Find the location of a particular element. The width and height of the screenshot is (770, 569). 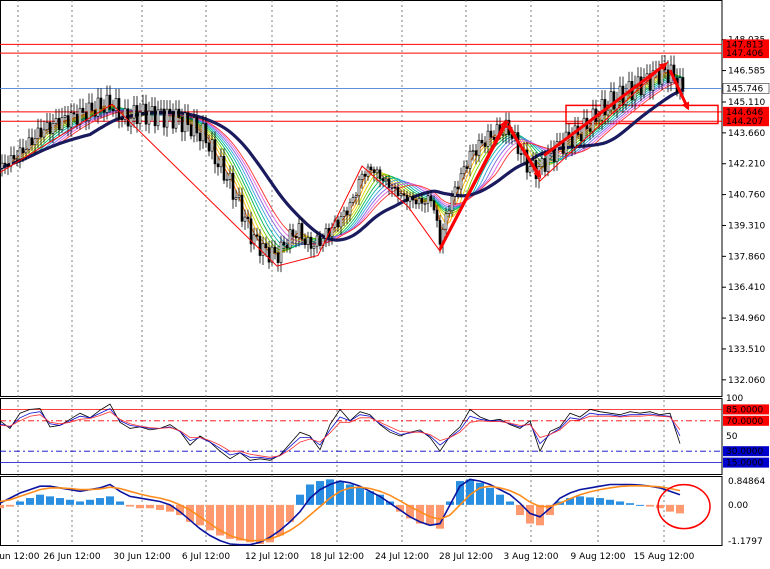

oscillator-level-label: 15.0000 is located at coordinates (744, 464).